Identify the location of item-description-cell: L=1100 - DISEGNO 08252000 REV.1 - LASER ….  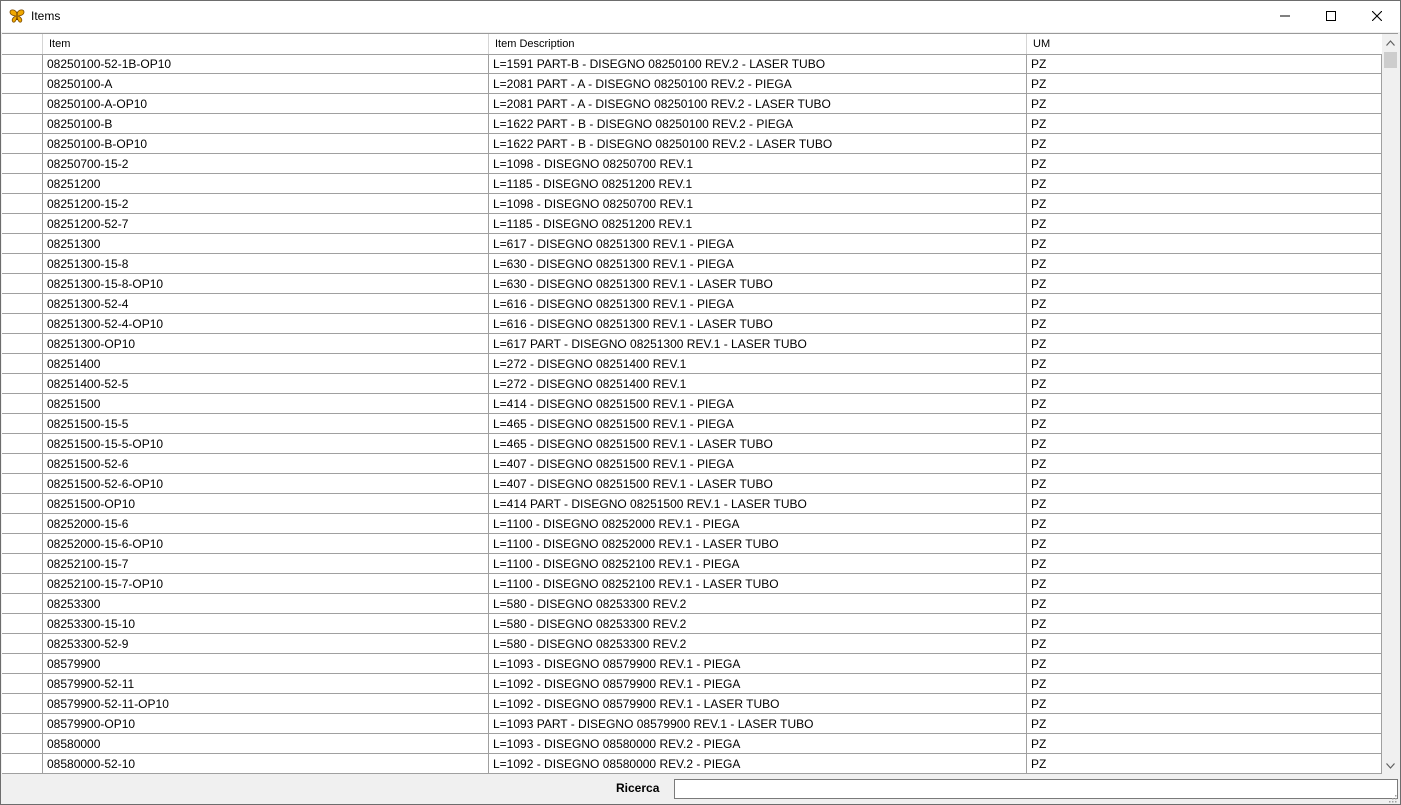
(758, 544).